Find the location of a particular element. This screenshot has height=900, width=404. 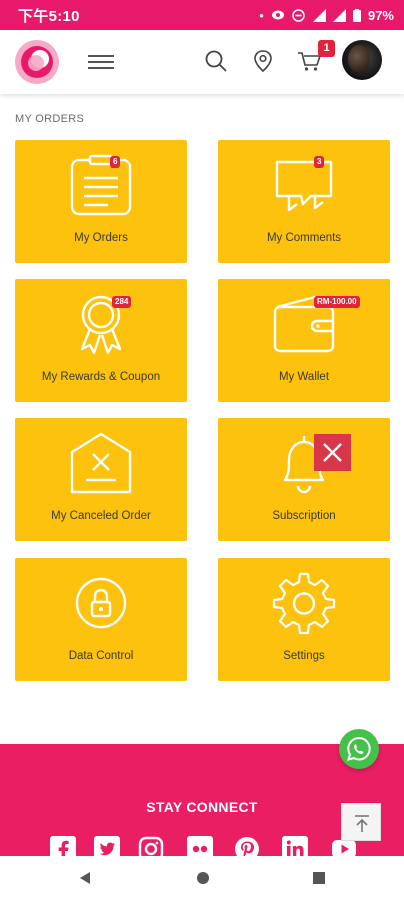

app-header: 1 is located at coordinates (202, 62).